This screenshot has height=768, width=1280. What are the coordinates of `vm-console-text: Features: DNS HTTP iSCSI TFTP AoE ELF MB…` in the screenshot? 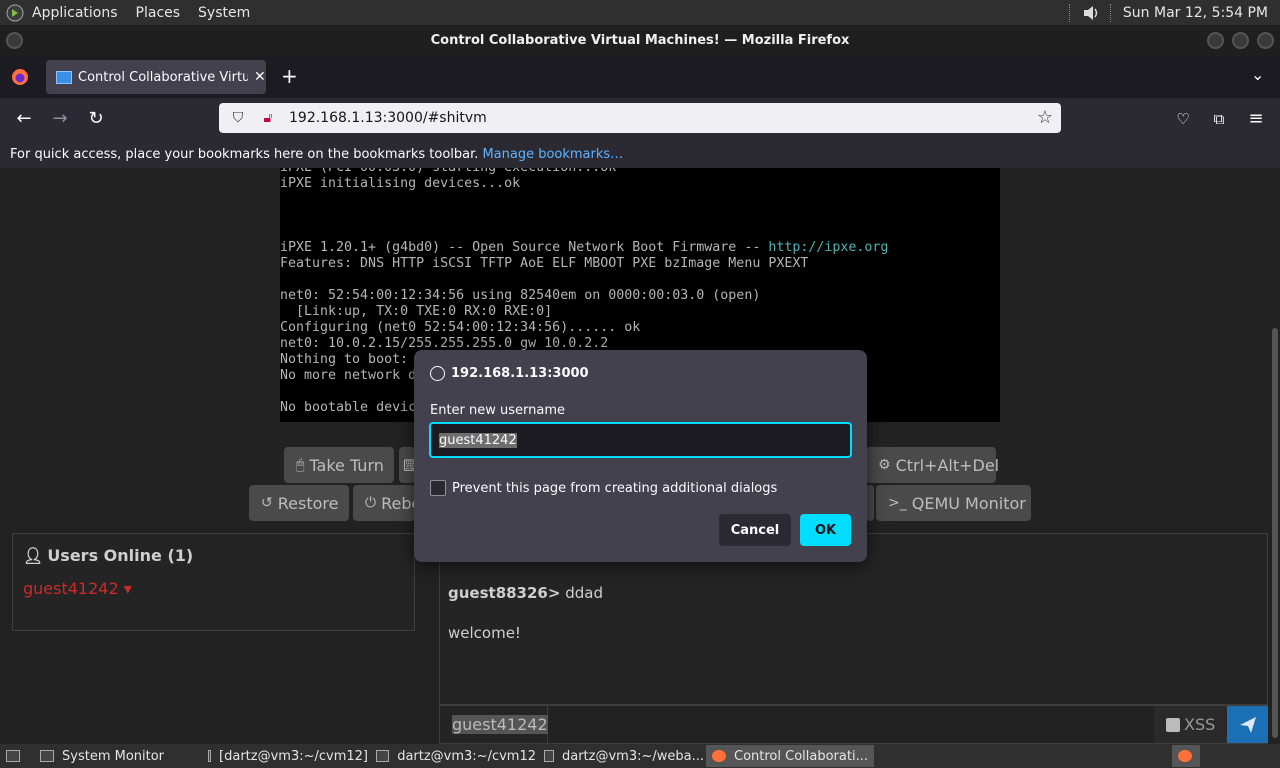 It's located at (544, 263).